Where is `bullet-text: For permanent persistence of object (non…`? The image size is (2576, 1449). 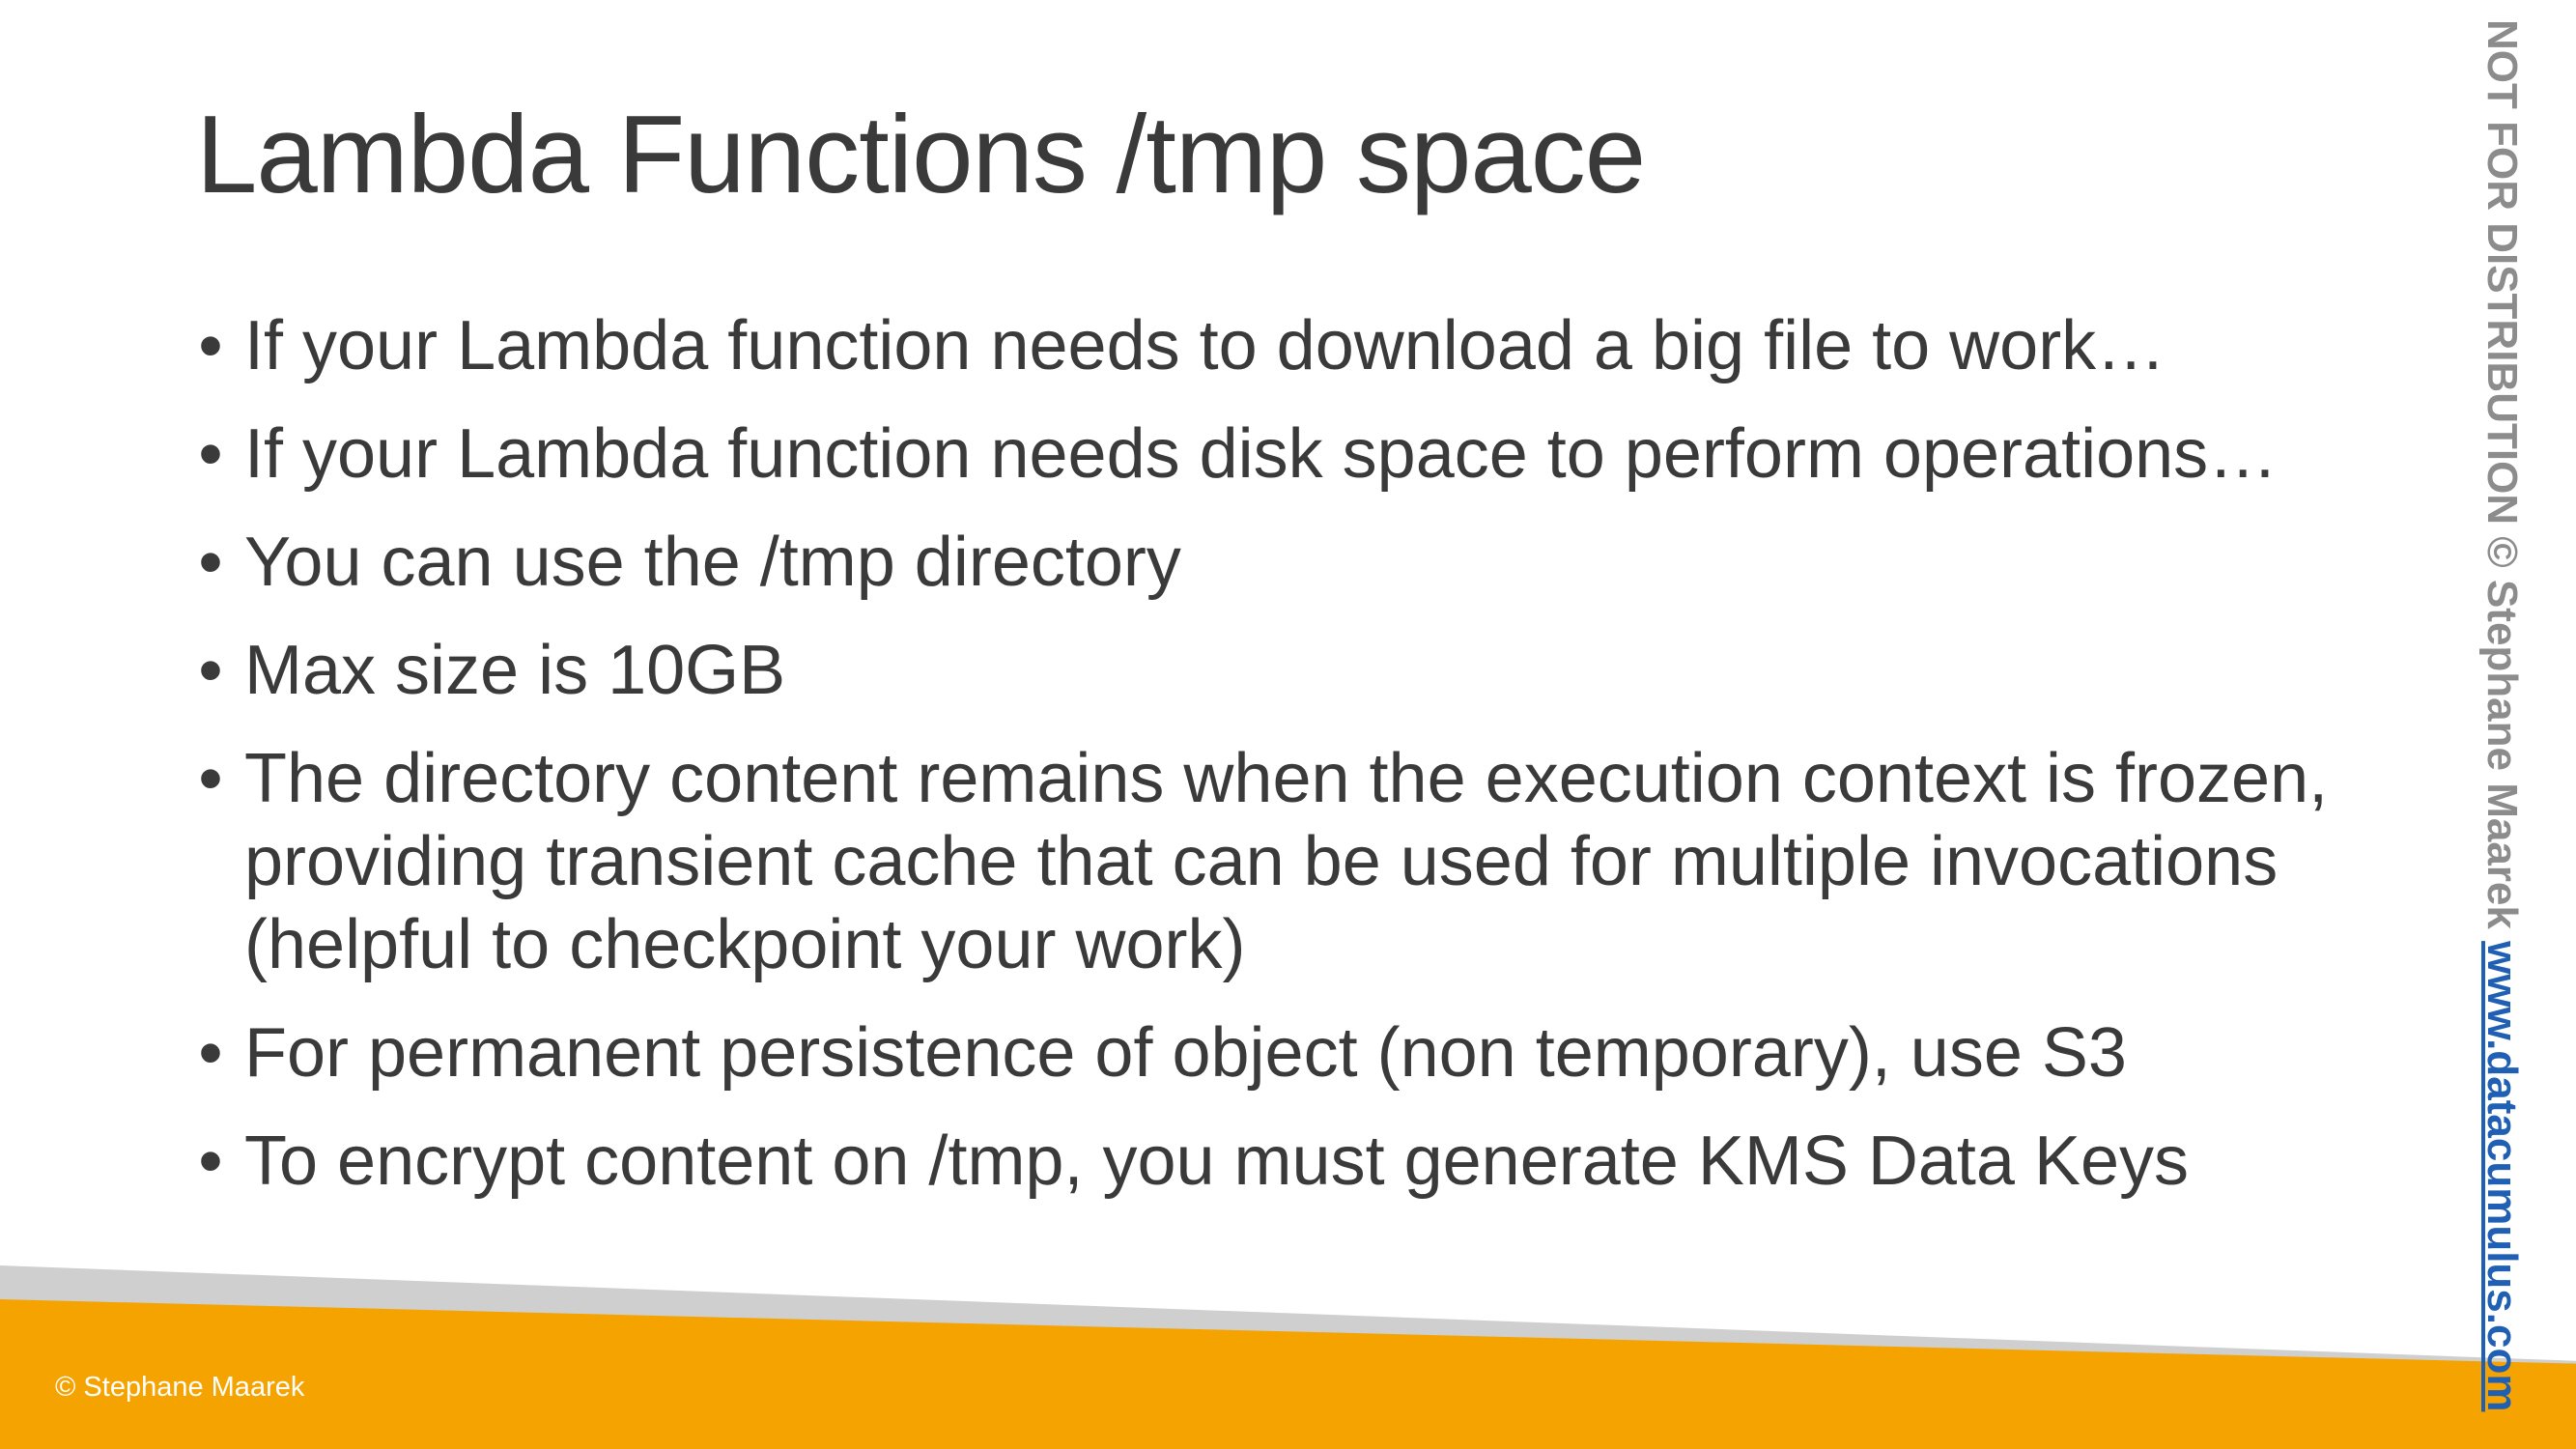 bullet-text: For permanent persistence of object (non… is located at coordinates (1185, 1053).